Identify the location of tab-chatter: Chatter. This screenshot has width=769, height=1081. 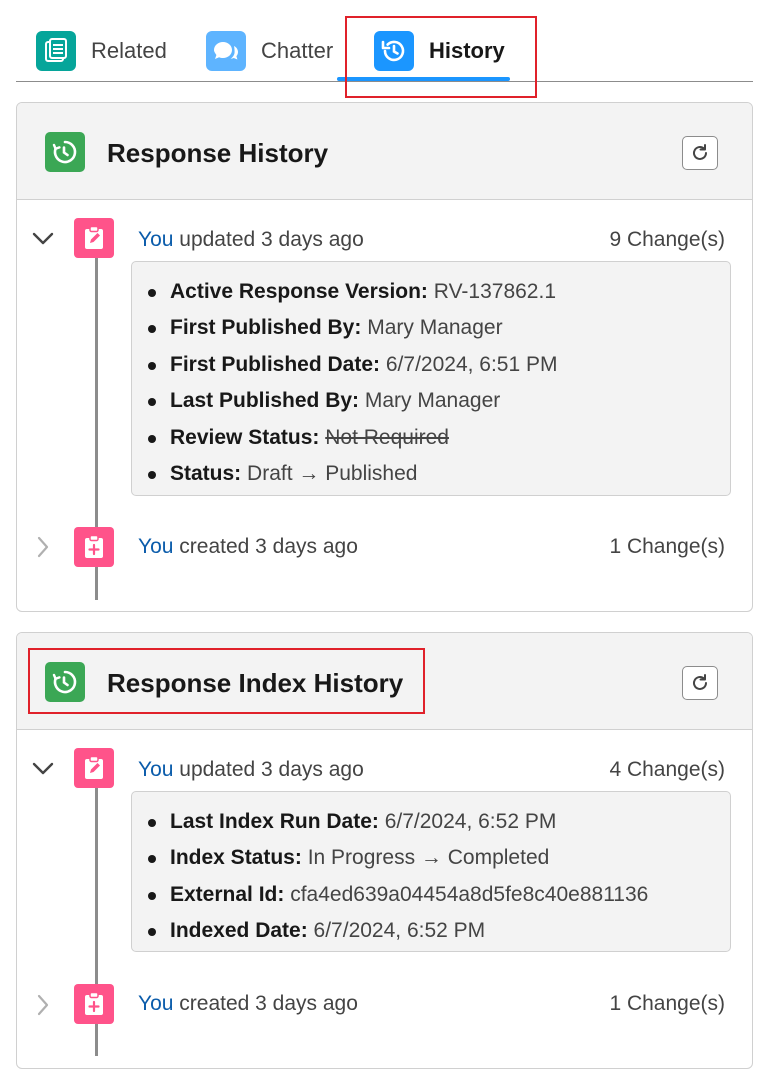
(269, 51).